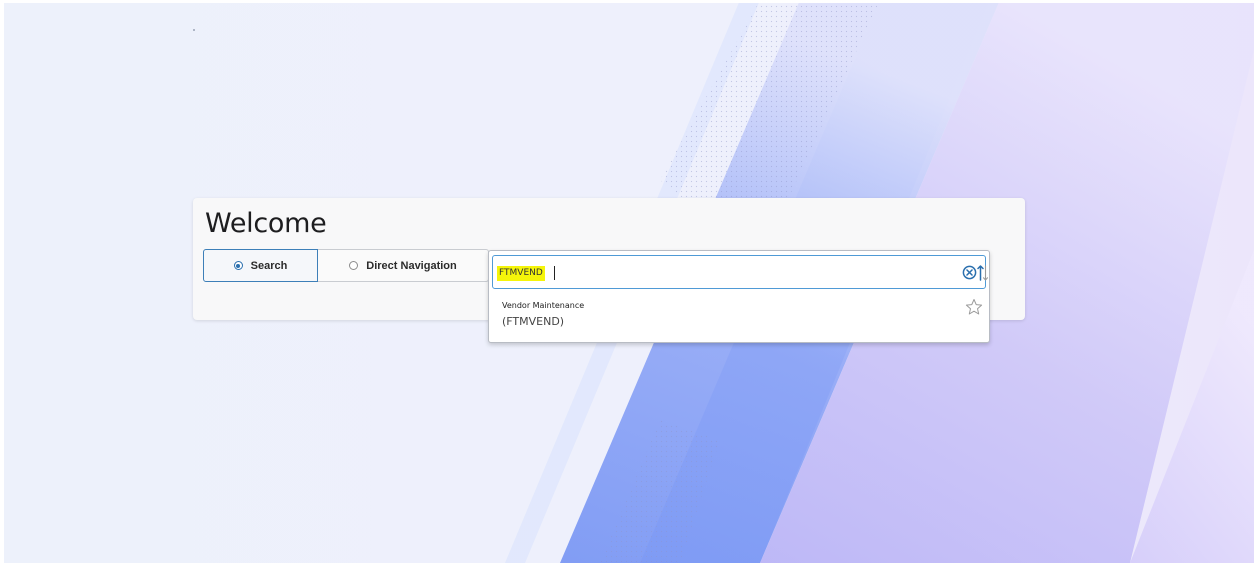 The height and width of the screenshot is (563, 1254). I want to click on circle-x-icon, so click(969, 272).